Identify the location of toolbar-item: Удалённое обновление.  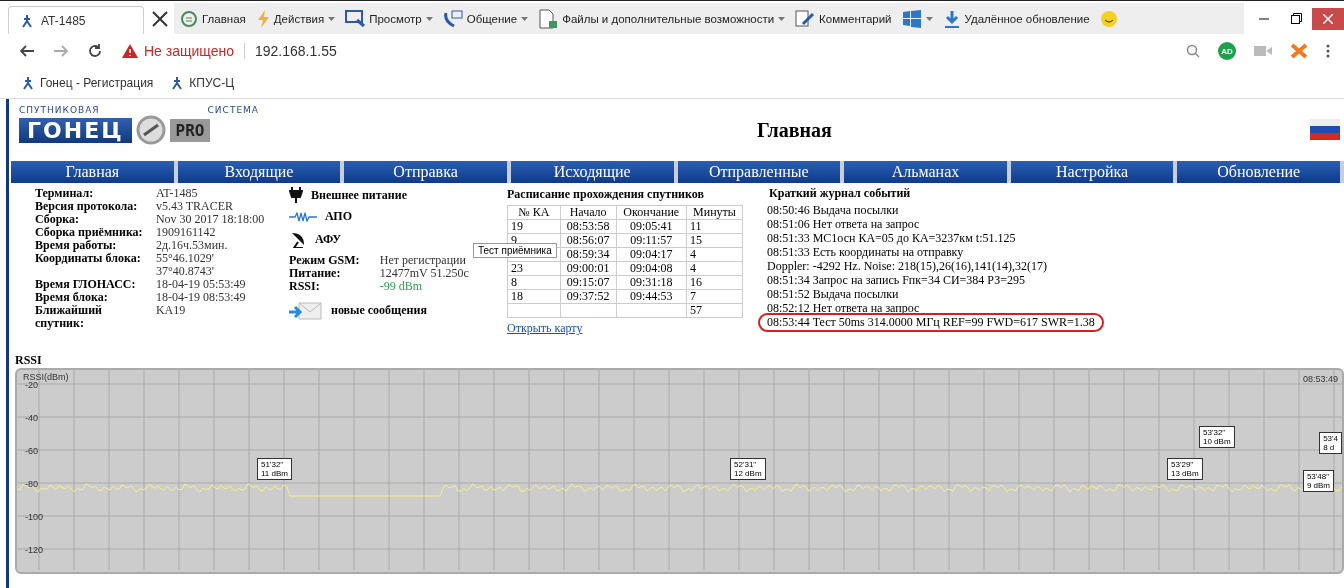
(1016, 18).